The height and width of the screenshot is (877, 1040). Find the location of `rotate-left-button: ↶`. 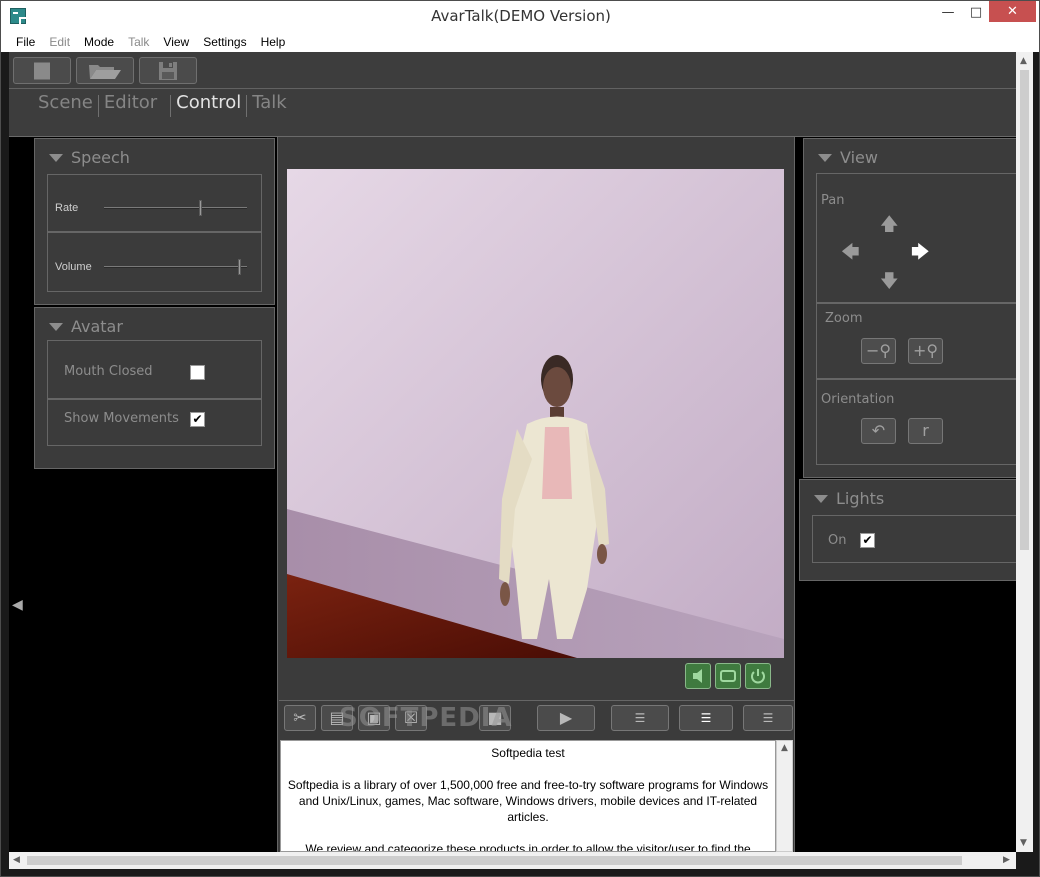

rotate-left-button: ↶ is located at coordinates (878, 431).